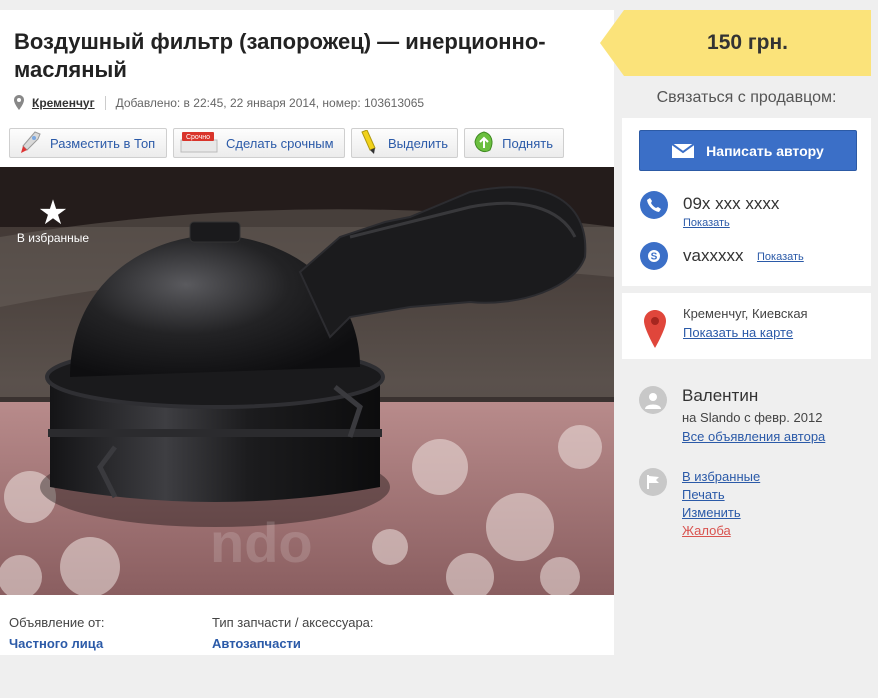 This screenshot has height=698, width=878. Describe the element at coordinates (752, 417) in the screenshot. I see `seller-since: на Slando с февр. 2012` at that location.